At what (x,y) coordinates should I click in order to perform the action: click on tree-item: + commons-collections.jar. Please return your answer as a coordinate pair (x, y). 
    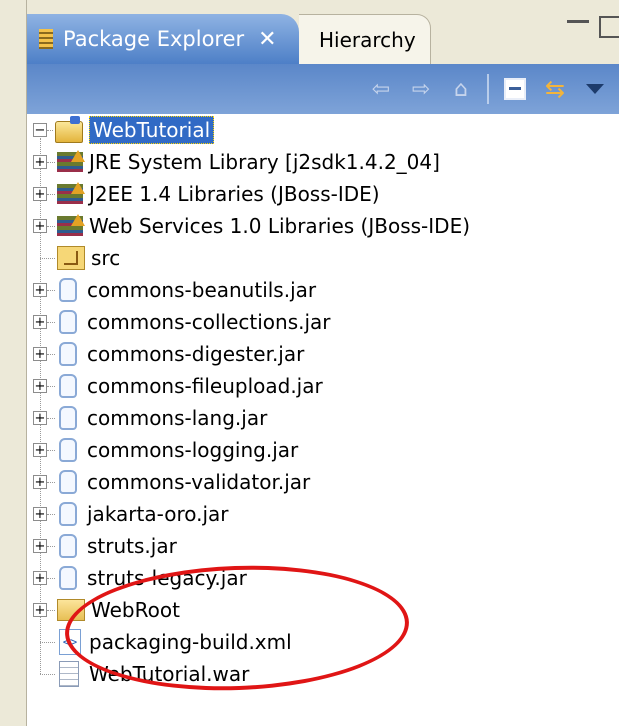
    Looking at the image, I should click on (182, 322).